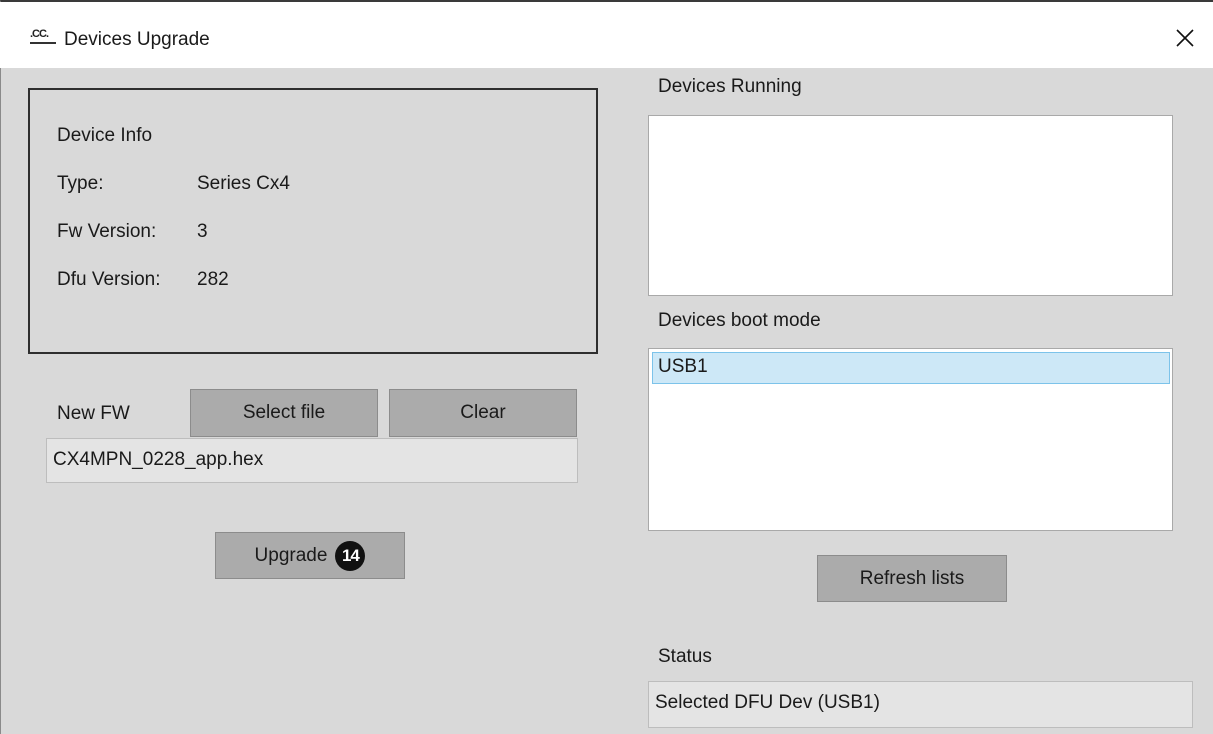 The image size is (1213, 734). I want to click on upgrade-button-label: Upgrade, so click(291, 555).